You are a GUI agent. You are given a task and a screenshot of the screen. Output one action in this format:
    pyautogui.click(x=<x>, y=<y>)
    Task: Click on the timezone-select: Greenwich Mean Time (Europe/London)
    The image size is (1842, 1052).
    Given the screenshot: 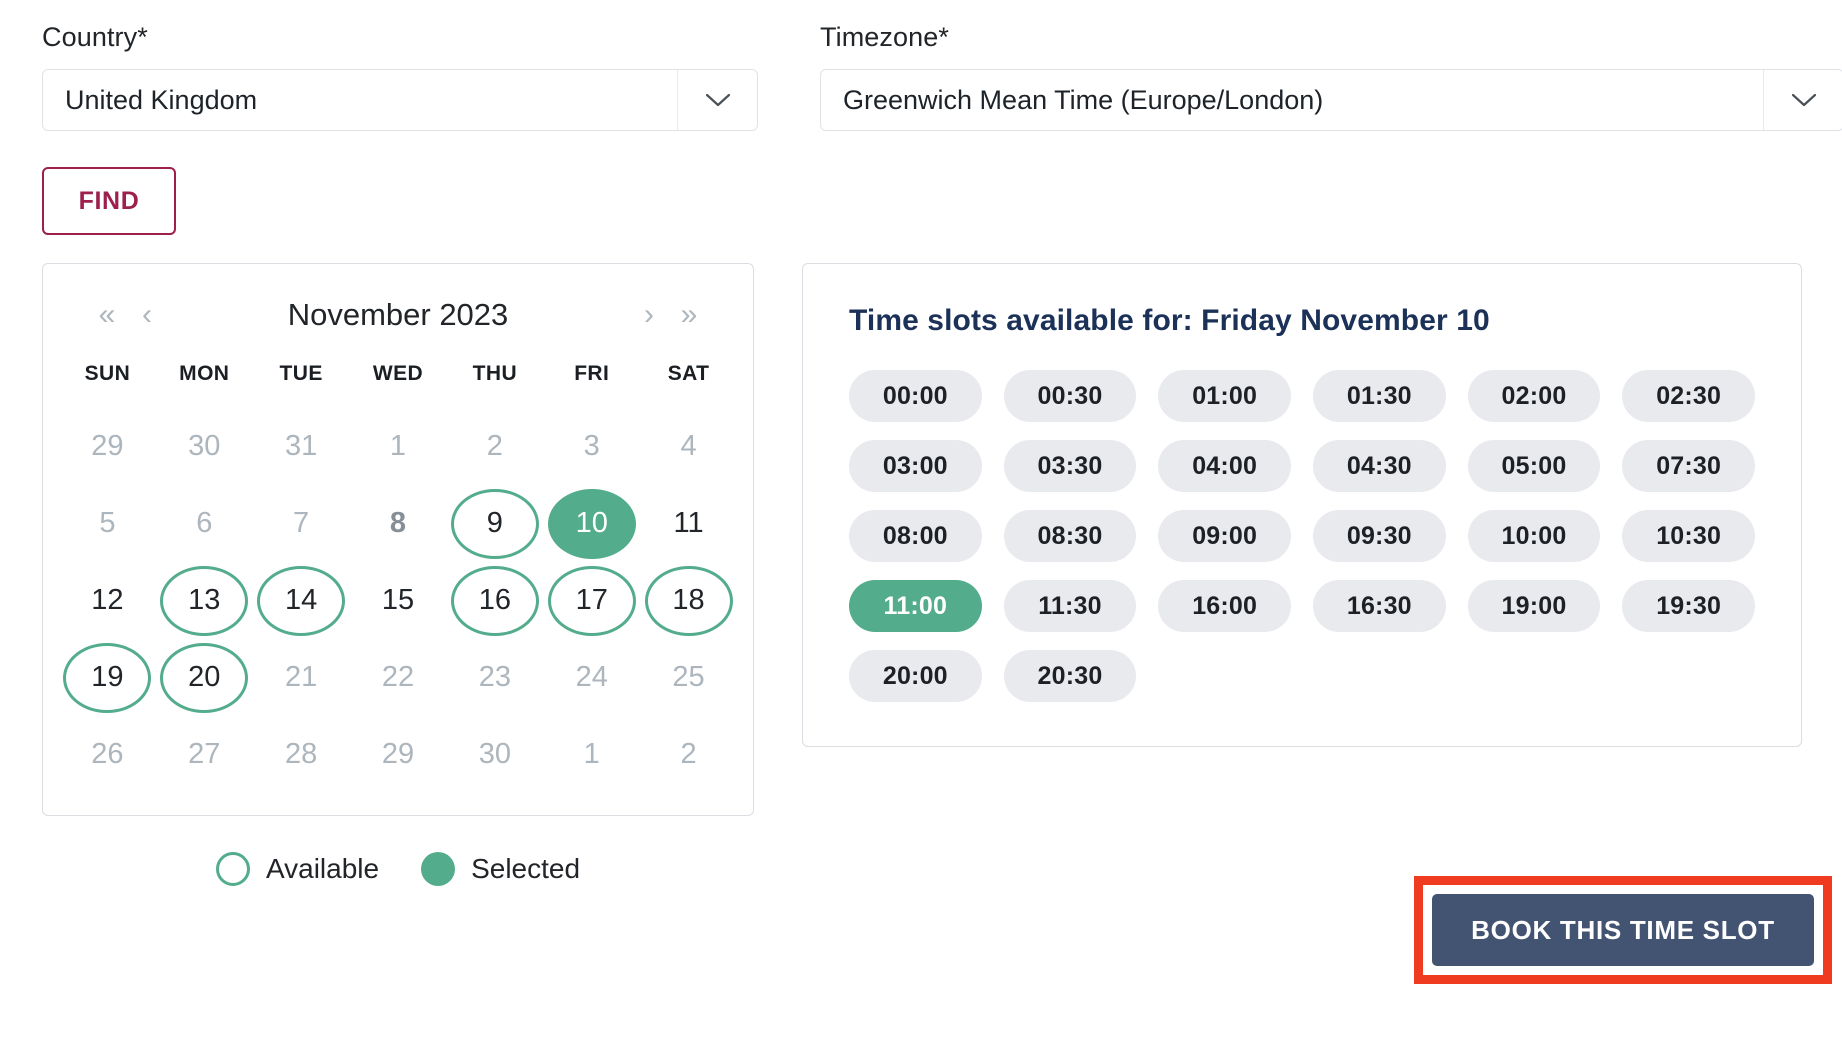 What is the action you would take?
    pyautogui.click(x=1331, y=100)
    